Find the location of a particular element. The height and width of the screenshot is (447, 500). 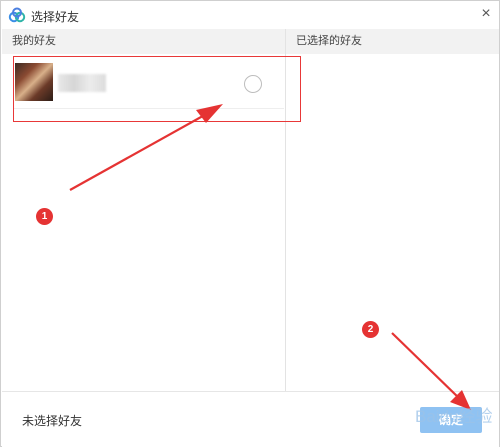

my-friends-header: 我的好友 is located at coordinates (143, 41).